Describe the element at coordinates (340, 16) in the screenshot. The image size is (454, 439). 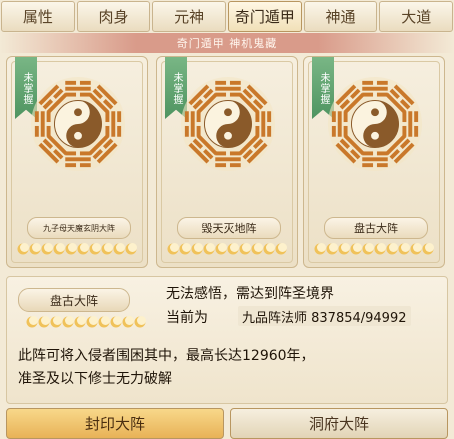
I see `tab-divine-powers: 神通` at that location.